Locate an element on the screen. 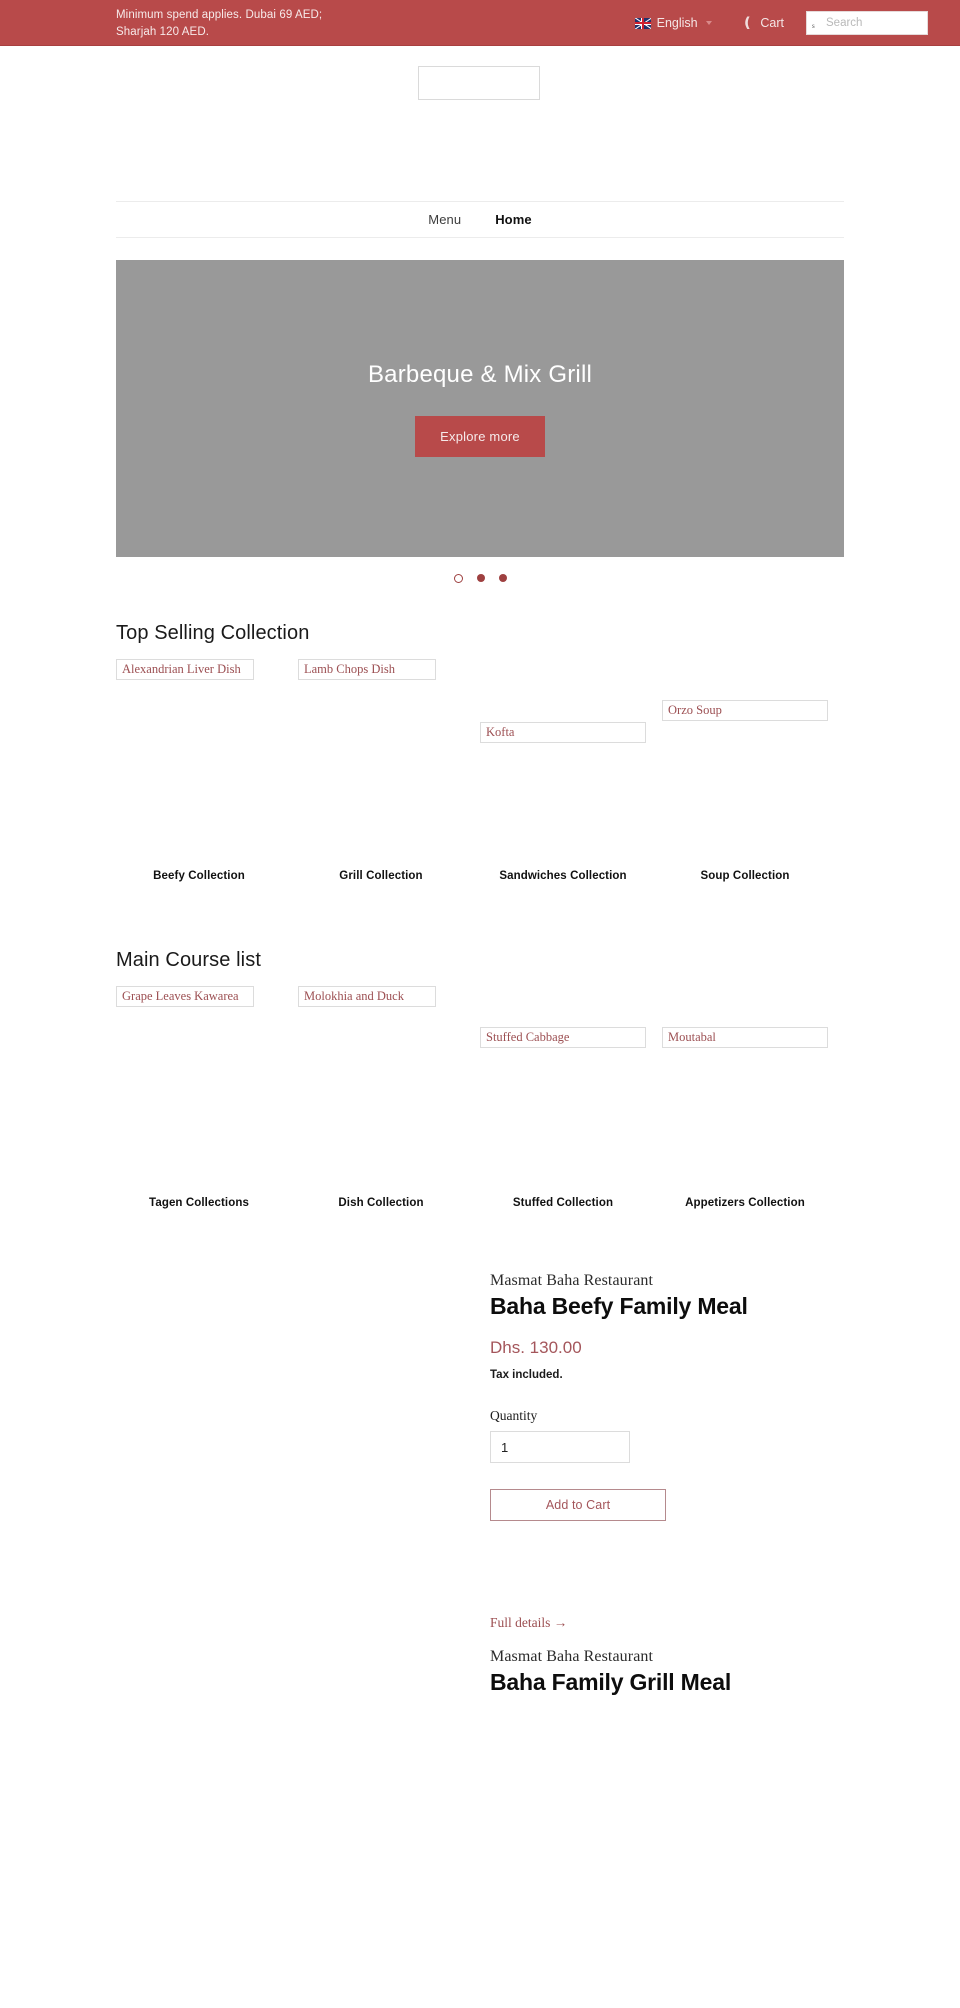  add-to-cart-button: Add to Cart is located at coordinates (578, 1505).